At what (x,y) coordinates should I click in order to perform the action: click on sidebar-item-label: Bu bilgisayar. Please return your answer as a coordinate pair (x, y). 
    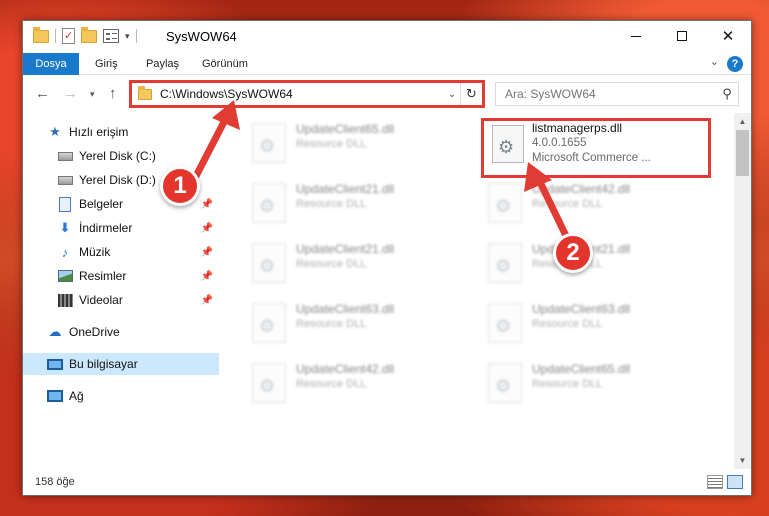
    Looking at the image, I should click on (103, 364).